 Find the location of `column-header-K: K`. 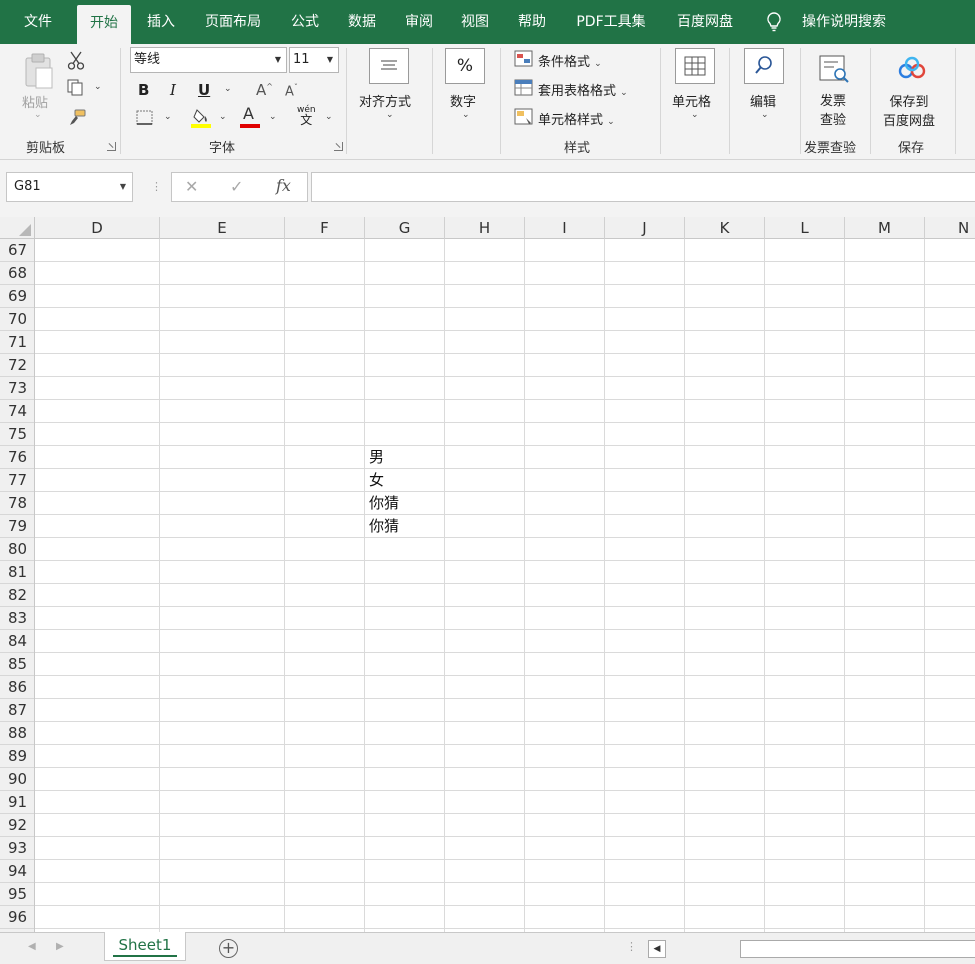

column-header-K: K is located at coordinates (725, 228).